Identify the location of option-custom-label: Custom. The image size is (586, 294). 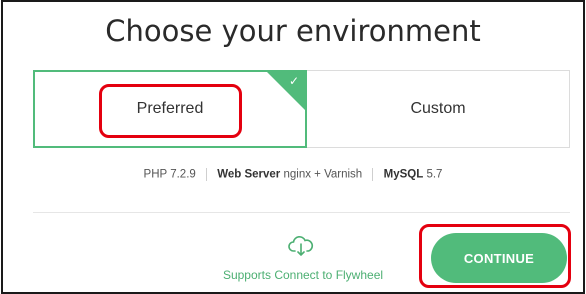
(438, 108).